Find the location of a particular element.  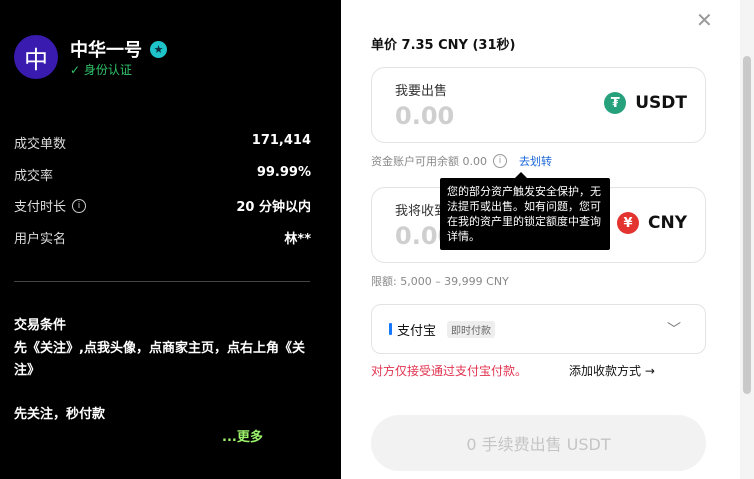

balance-row: 资金账户可用余额 0.00 i 去划转 is located at coordinates (461, 161).